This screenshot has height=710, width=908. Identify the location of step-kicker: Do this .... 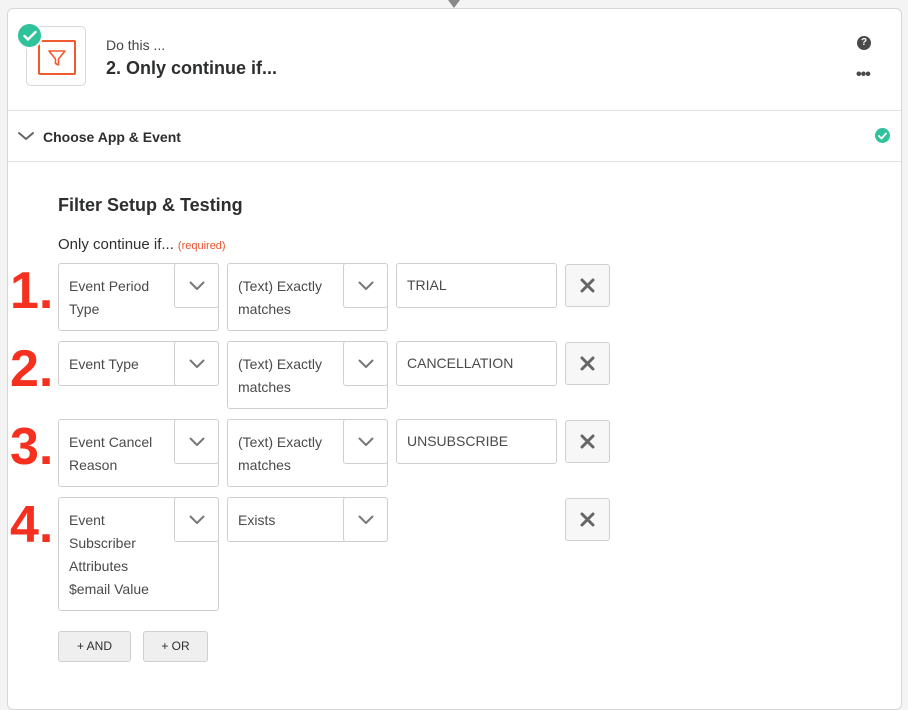
(136, 45).